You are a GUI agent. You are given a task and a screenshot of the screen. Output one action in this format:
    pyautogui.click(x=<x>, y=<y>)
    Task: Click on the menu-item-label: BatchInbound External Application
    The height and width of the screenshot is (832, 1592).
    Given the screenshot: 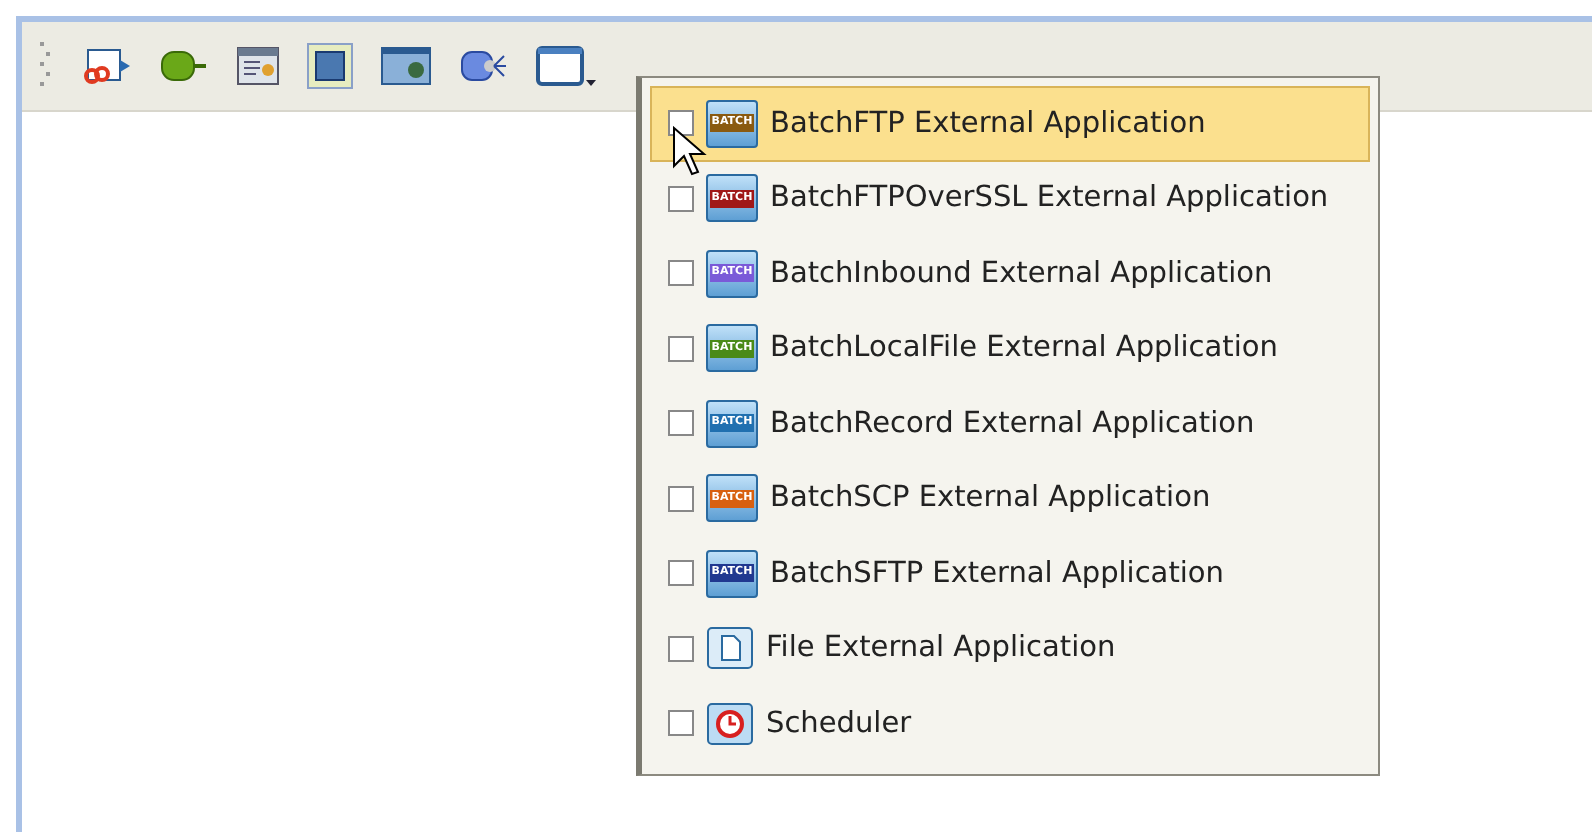 What is the action you would take?
    pyautogui.click(x=1021, y=273)
    